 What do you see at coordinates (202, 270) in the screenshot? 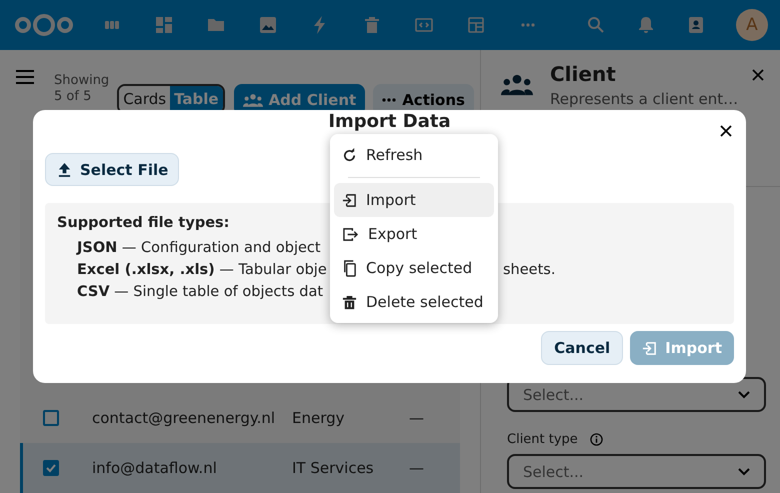
I see `file-type-text: Excel (.xlsx, .xls) — Tabular obje` at bounding box center [202, 270].